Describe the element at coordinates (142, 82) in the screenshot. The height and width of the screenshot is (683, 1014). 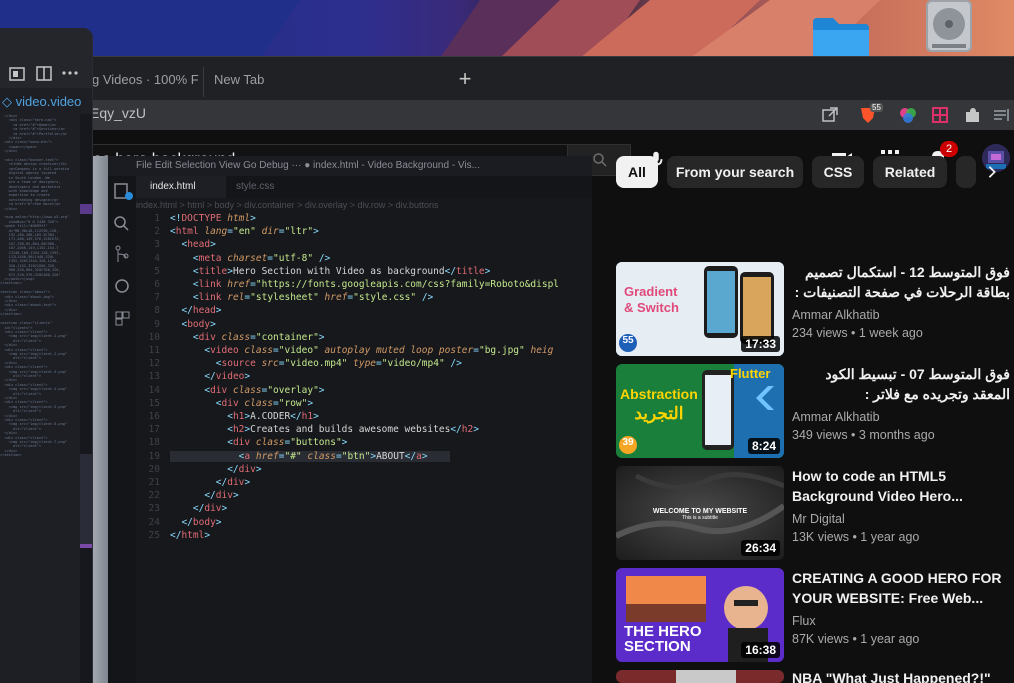
I see `tab-videos: g Videos · 100% F` at that location.